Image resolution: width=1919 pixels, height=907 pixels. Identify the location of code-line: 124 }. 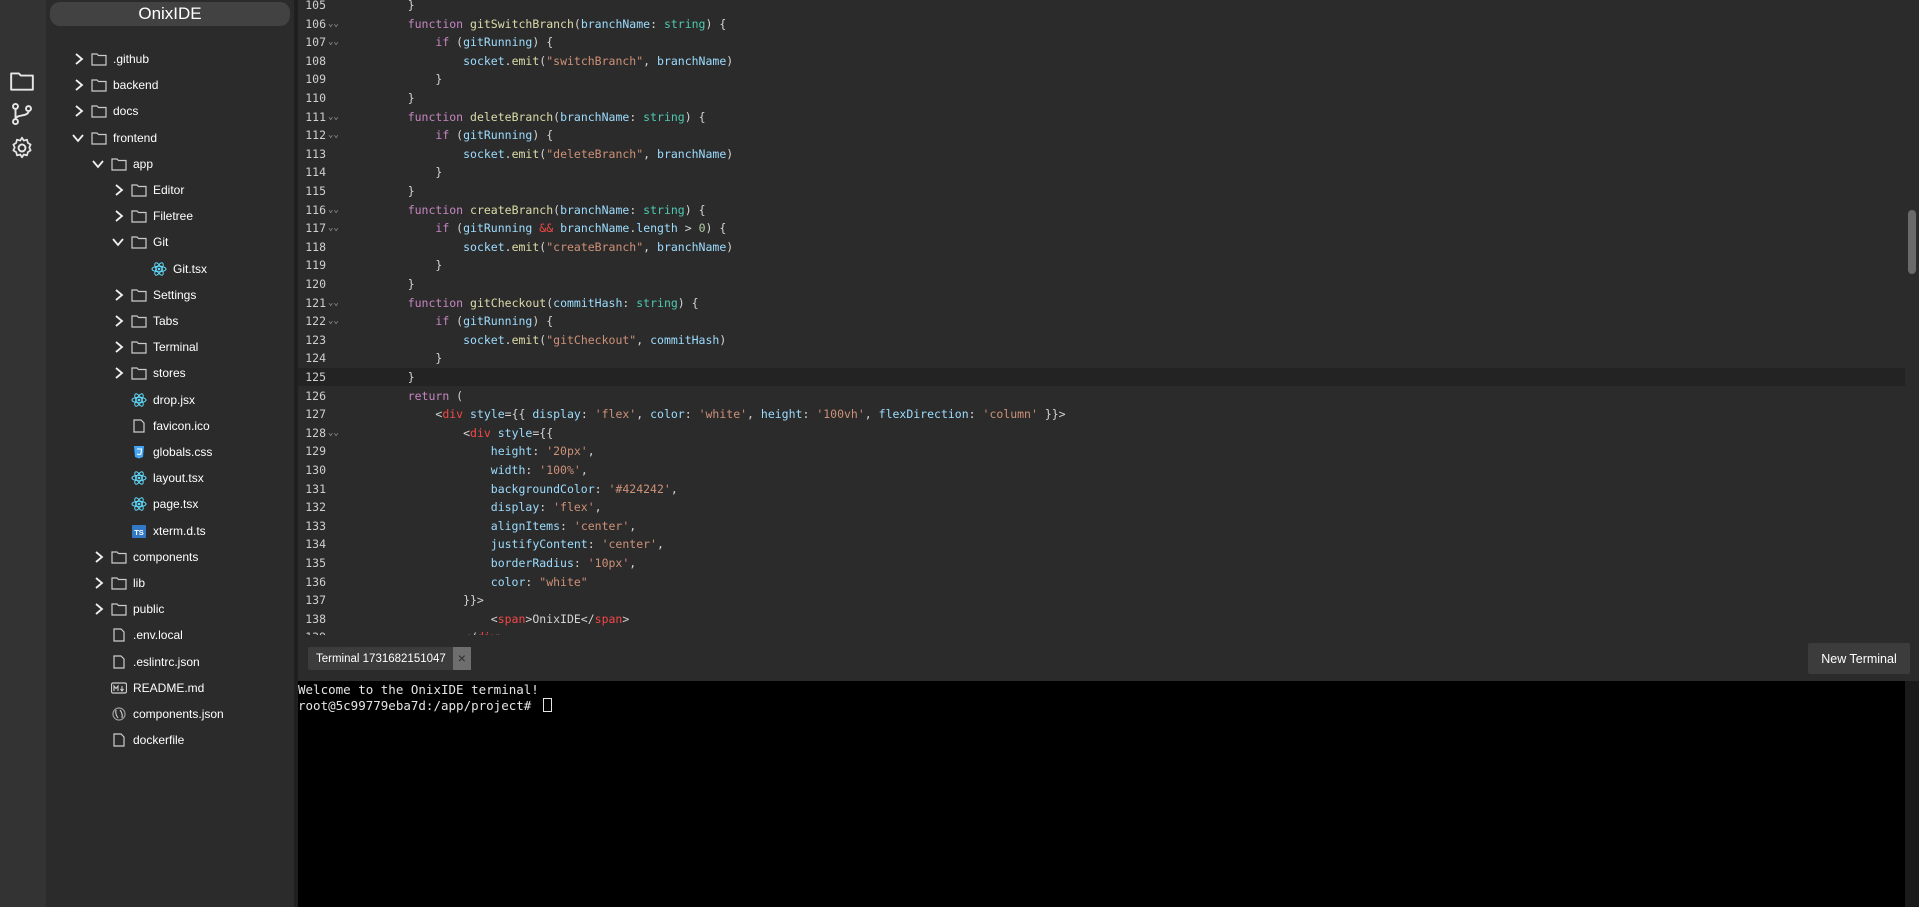
(1101, 358).